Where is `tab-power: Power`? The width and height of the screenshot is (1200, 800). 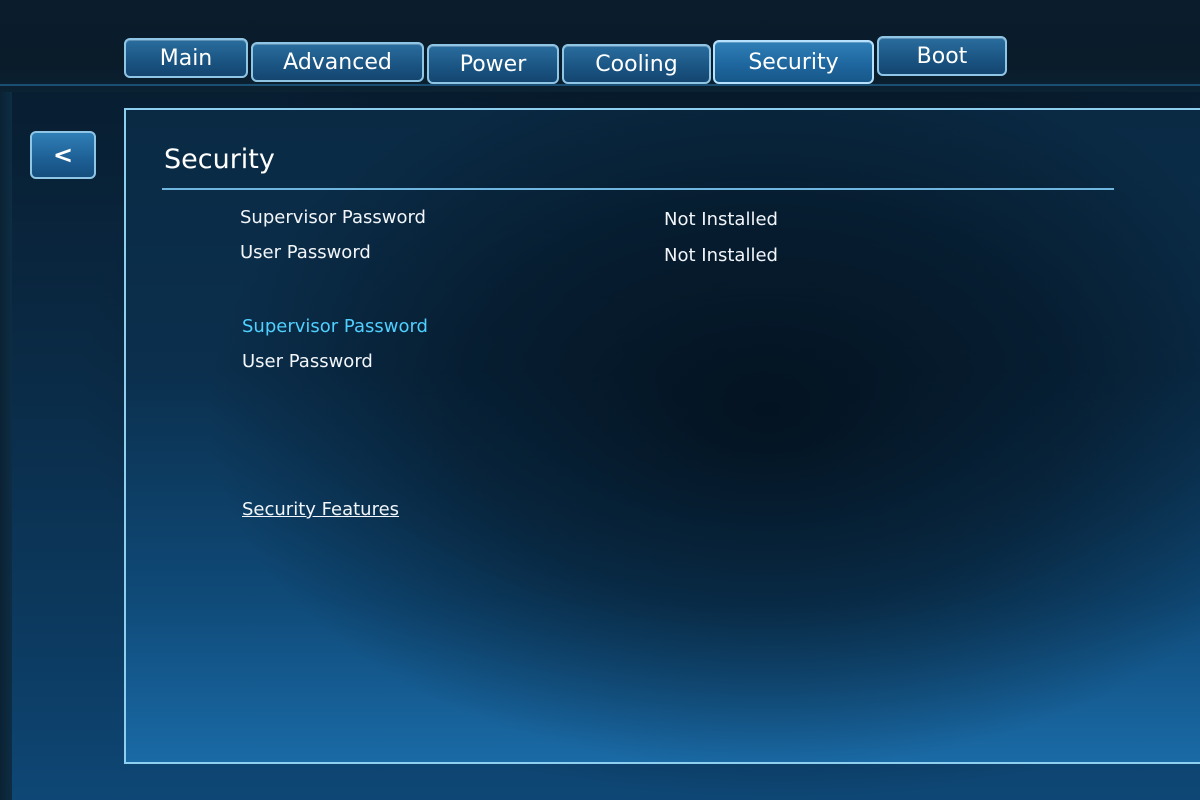 tab-power: Power is located at coordinates (493, 64).